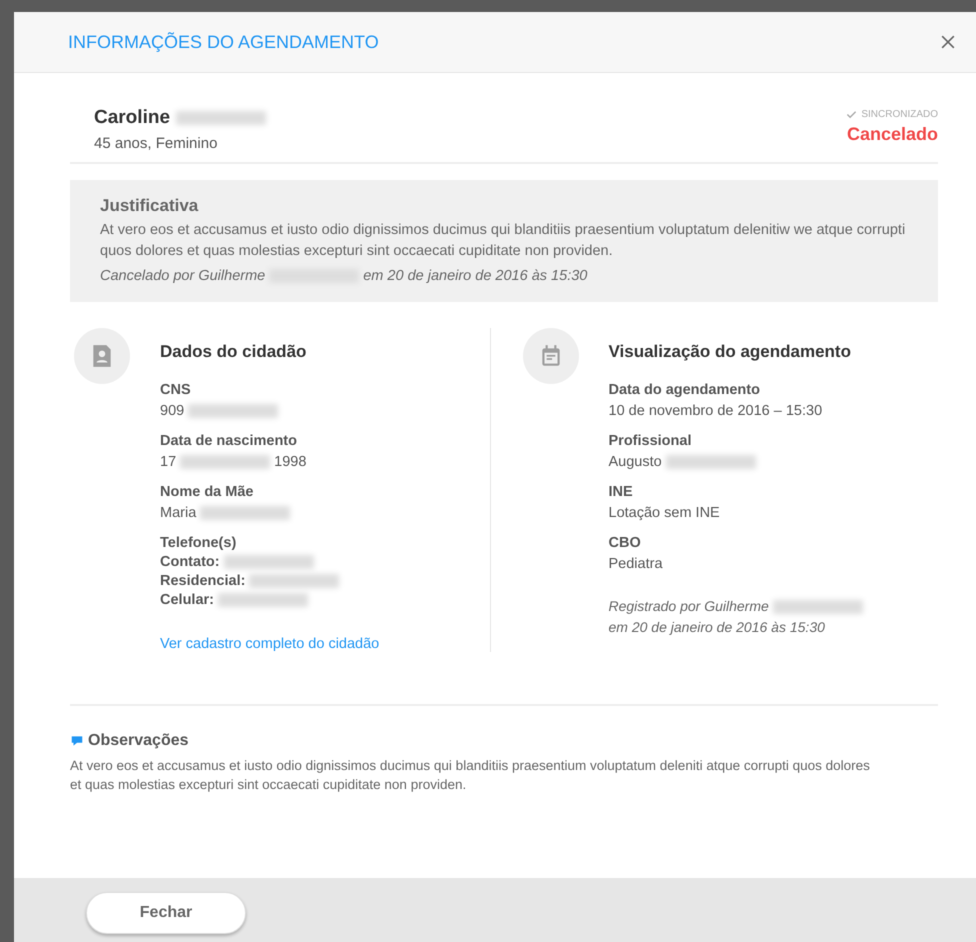 The image size is (976, 942). I want to click on registration-note: em 20 de janeiro de 2016 às 15:30, so click(716, 627).